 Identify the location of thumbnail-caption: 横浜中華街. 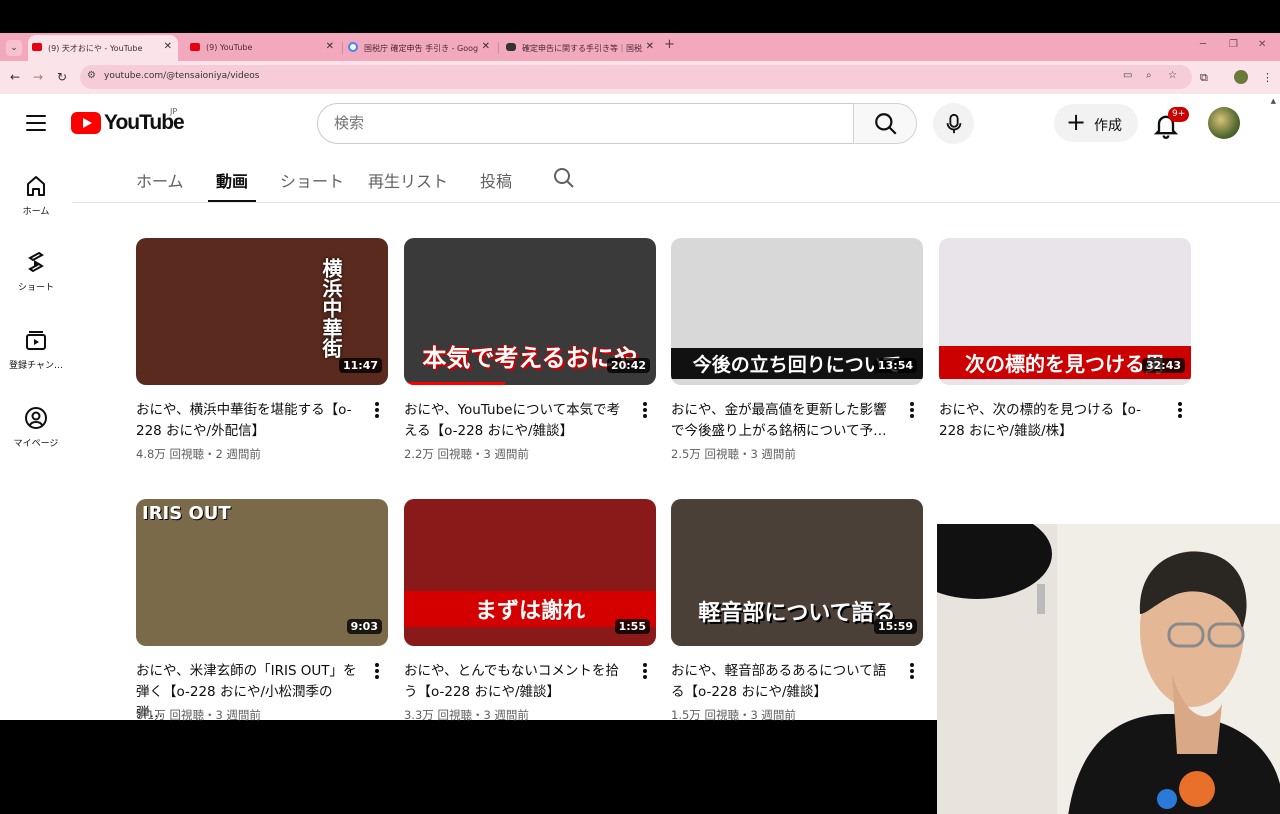
(331, 308).